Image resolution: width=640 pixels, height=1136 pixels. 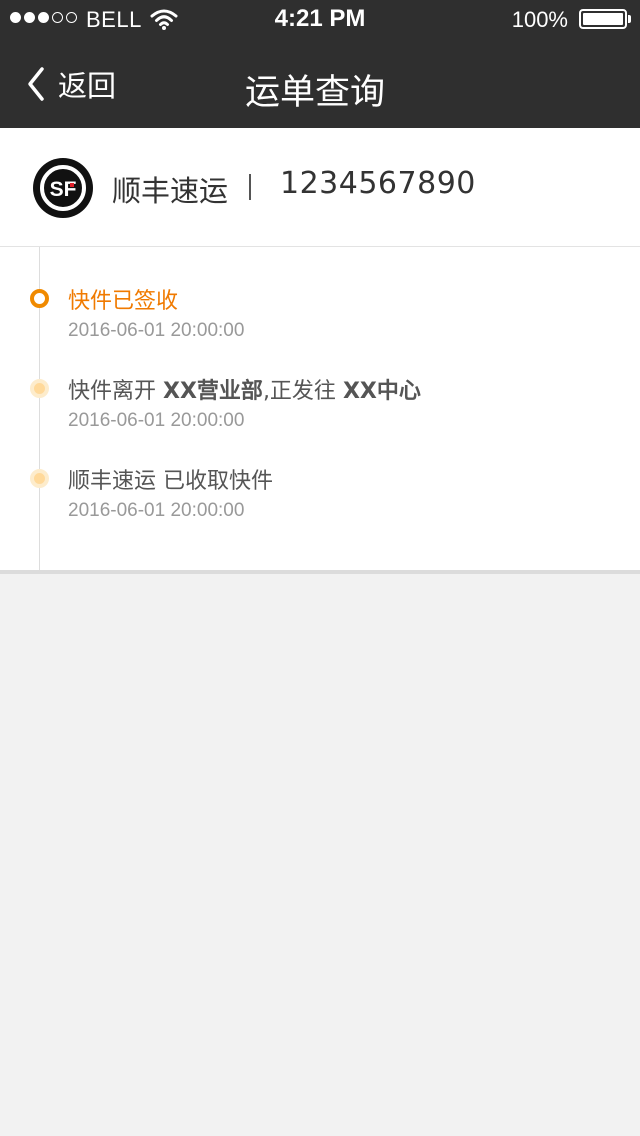 What do you see at coordinates (381, 391) in the screenshot?
I see `event-destination: XX中心` at bounding box center [381, 391].